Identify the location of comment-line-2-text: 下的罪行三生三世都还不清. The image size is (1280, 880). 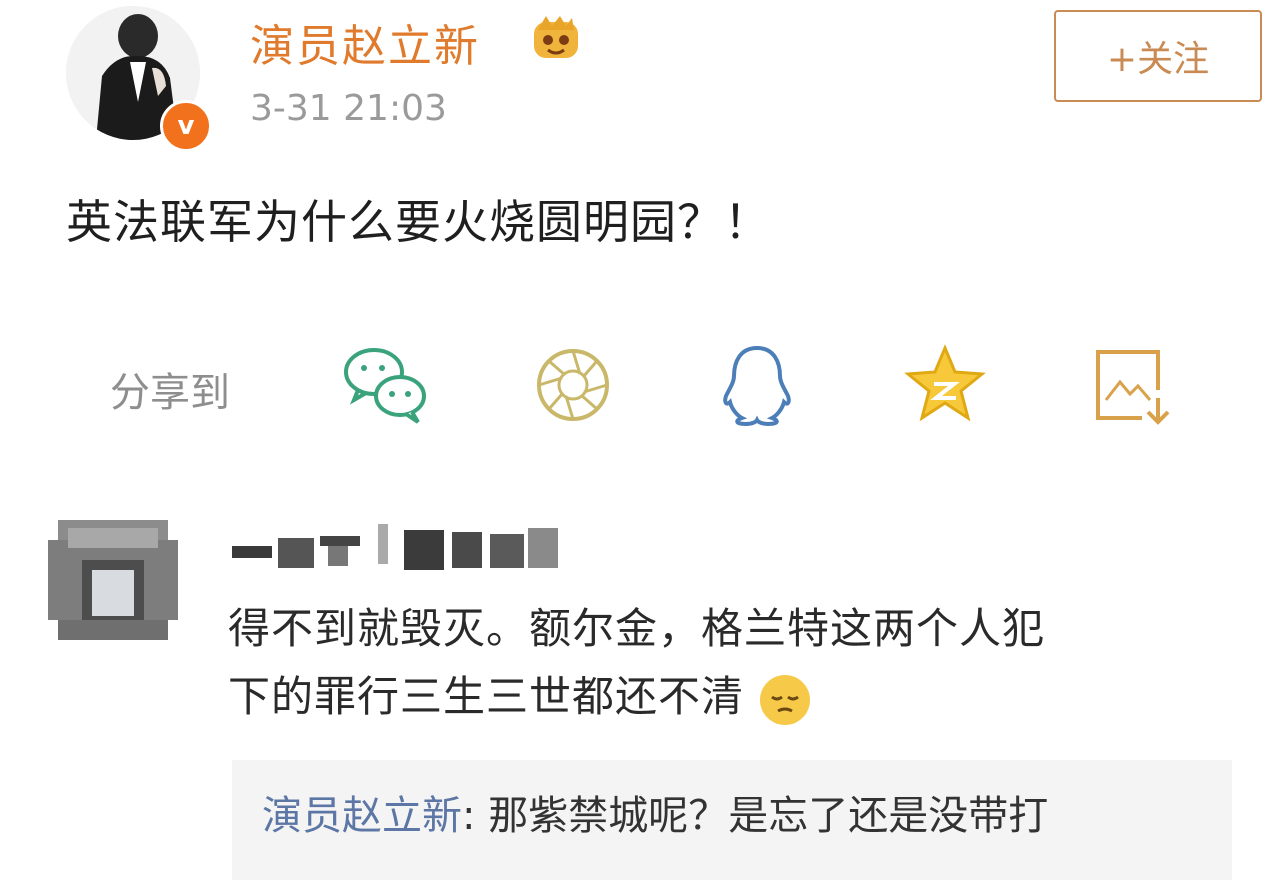
(486, 696).